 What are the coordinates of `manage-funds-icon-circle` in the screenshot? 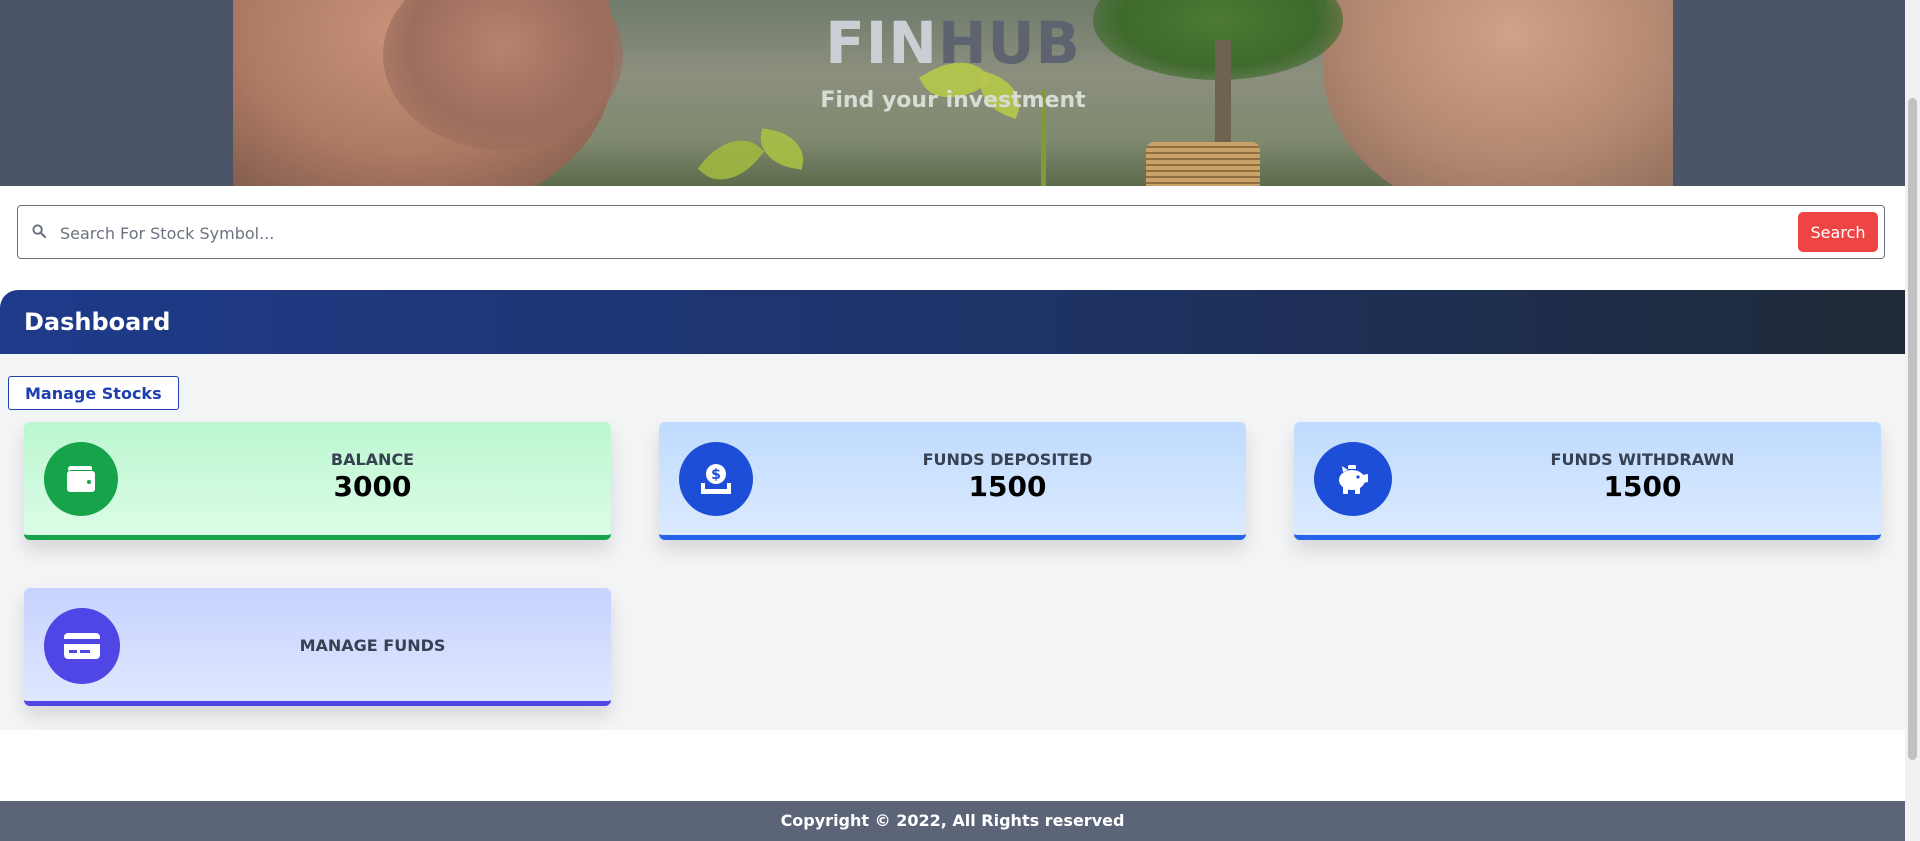 It's located at (82, 646).